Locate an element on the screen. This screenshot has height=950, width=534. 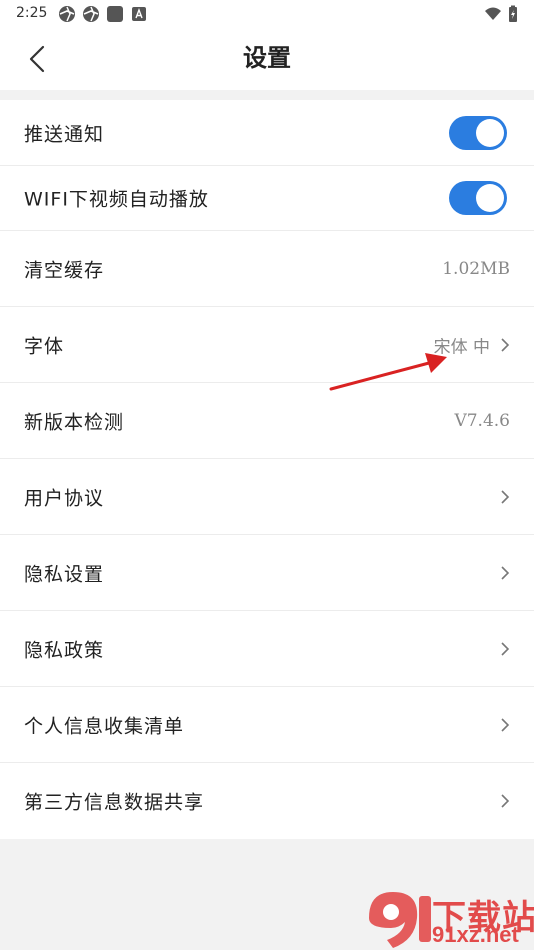
page-title: 设置 is located at coordinates (267, 58).